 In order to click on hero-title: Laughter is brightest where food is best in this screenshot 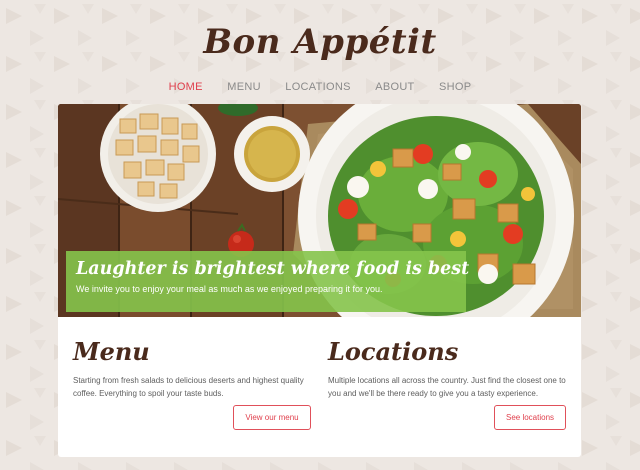, I will do `click(273, 269)`.